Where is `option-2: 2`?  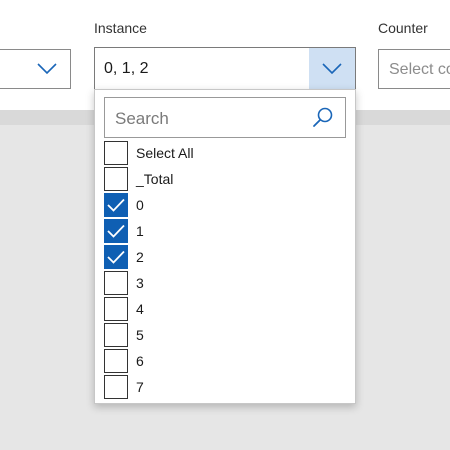
option-2: 2 is located at coordinates (224, 257).